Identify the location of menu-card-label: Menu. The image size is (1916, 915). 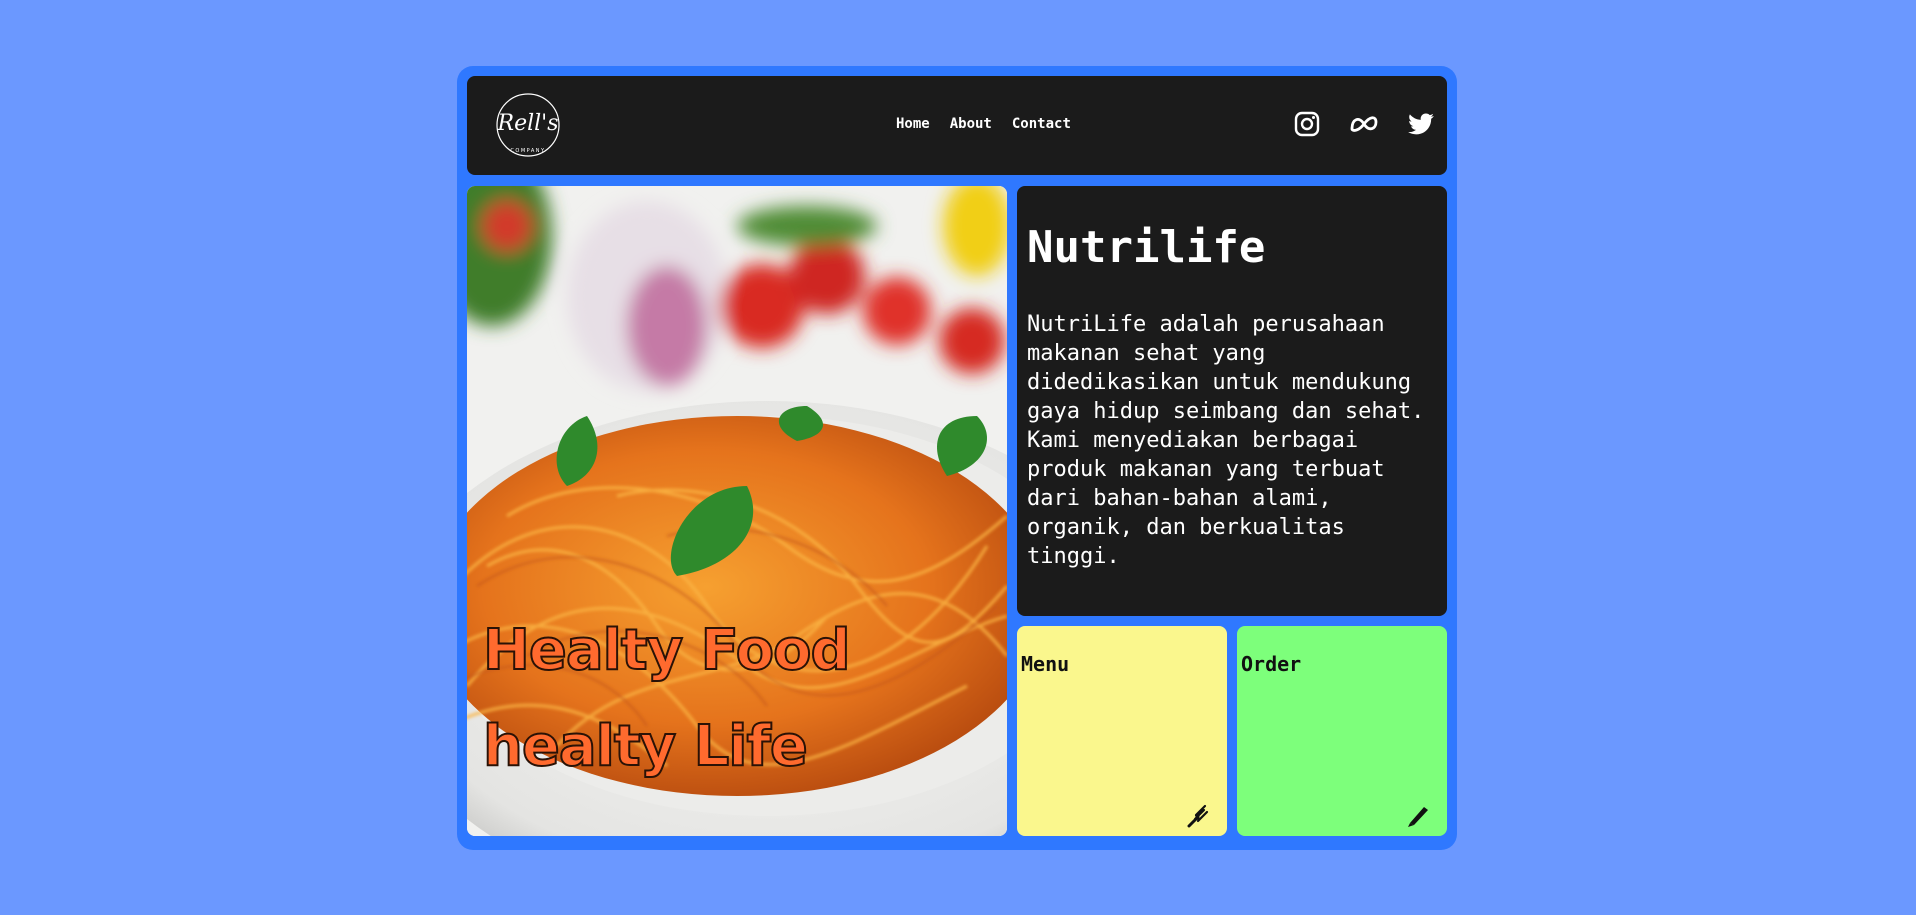
(1045, 664).